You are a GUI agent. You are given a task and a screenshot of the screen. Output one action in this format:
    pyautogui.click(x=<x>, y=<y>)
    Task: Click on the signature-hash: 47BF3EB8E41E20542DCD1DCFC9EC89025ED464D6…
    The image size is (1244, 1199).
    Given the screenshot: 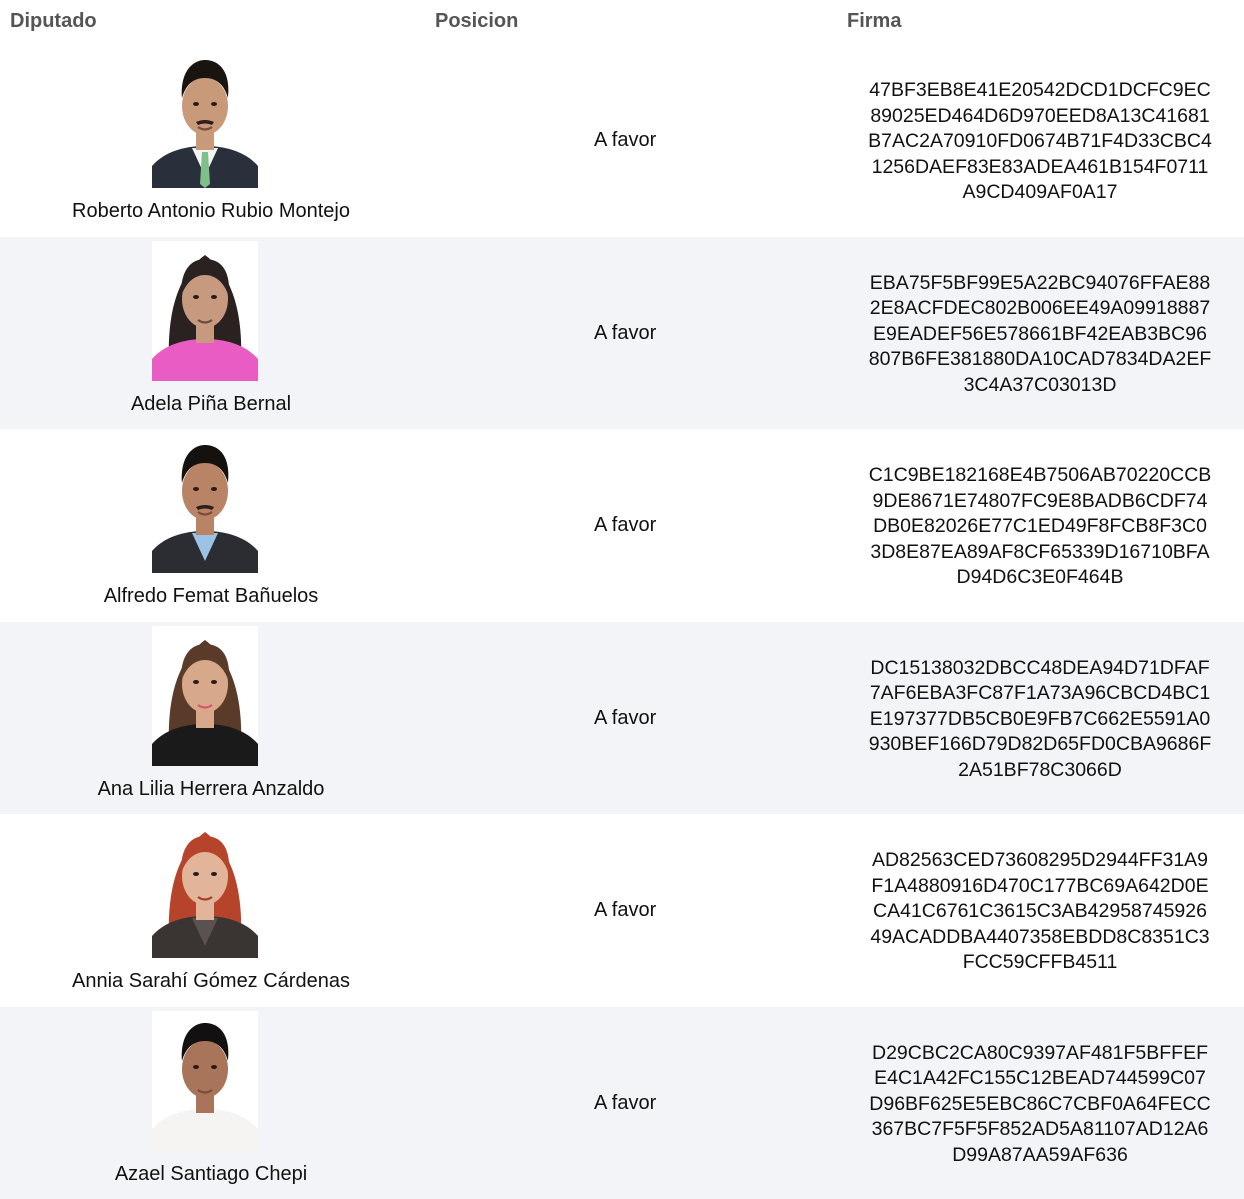 What is the action you would take?
    pyautogui.click(x=1040, y=142)
    